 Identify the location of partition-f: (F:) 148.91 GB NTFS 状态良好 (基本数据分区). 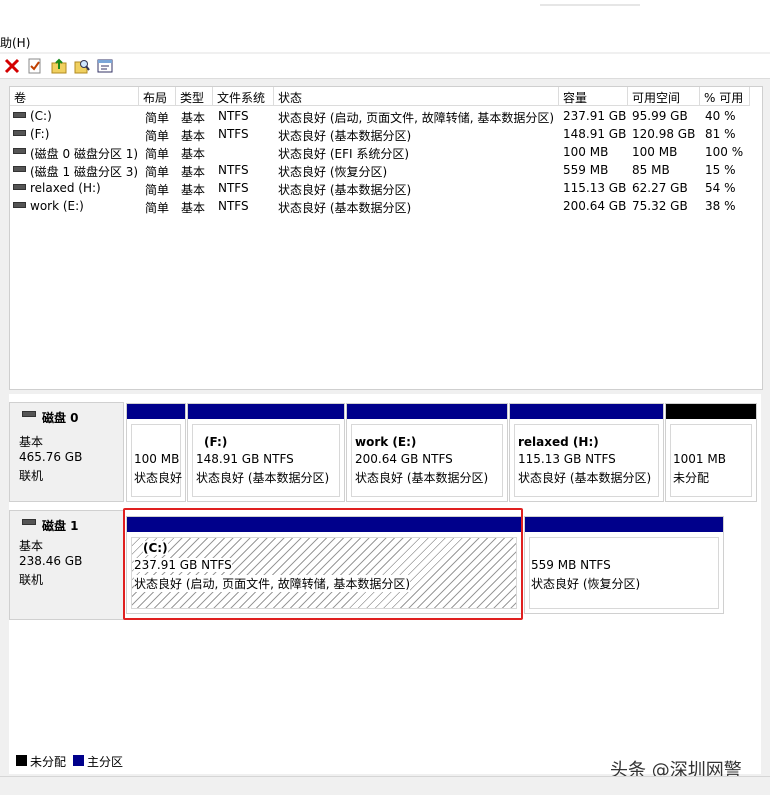
(266, 452).